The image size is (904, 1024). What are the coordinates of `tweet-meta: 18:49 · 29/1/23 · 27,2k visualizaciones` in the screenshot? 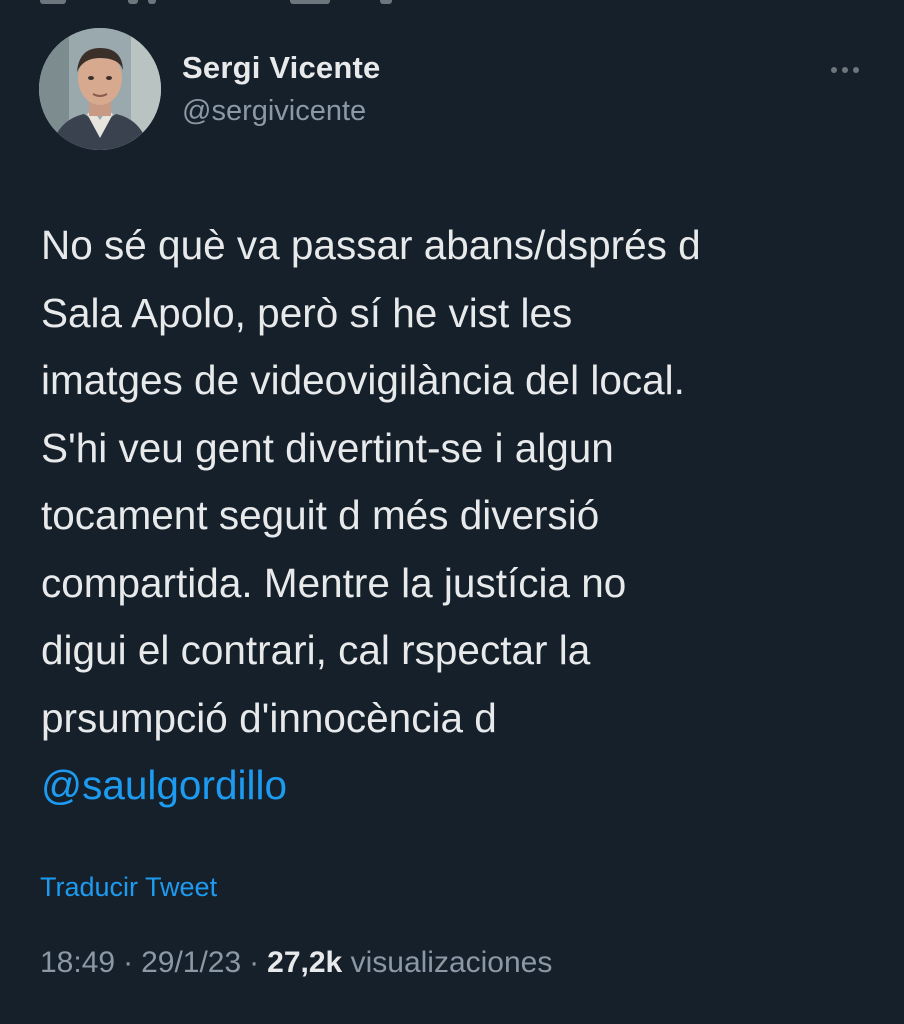 It's located at (296, 963).